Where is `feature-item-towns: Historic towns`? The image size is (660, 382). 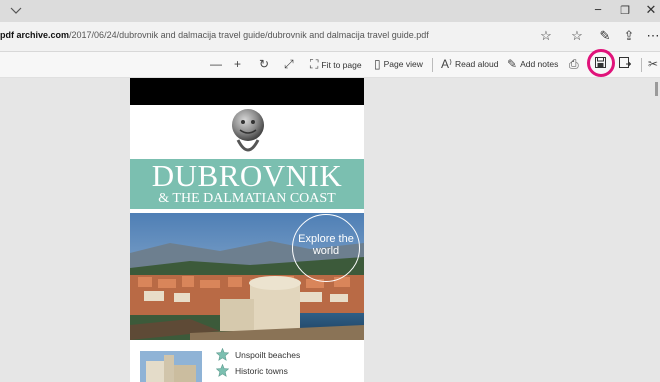
feature-item-towns: Historic towns is located at coordinates (252, 370).